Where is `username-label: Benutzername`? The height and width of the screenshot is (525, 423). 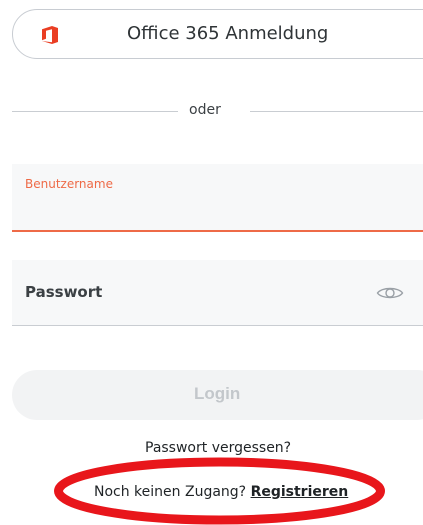 username-label: Benutzername is located at coordinates (69, 184).